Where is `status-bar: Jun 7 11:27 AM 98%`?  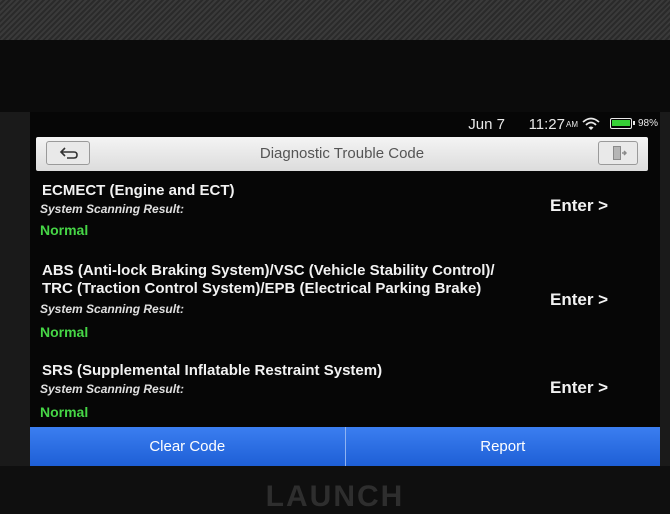
status-bar: Jun 7 11:27 AM 98% is located at coordinates (345, 124).